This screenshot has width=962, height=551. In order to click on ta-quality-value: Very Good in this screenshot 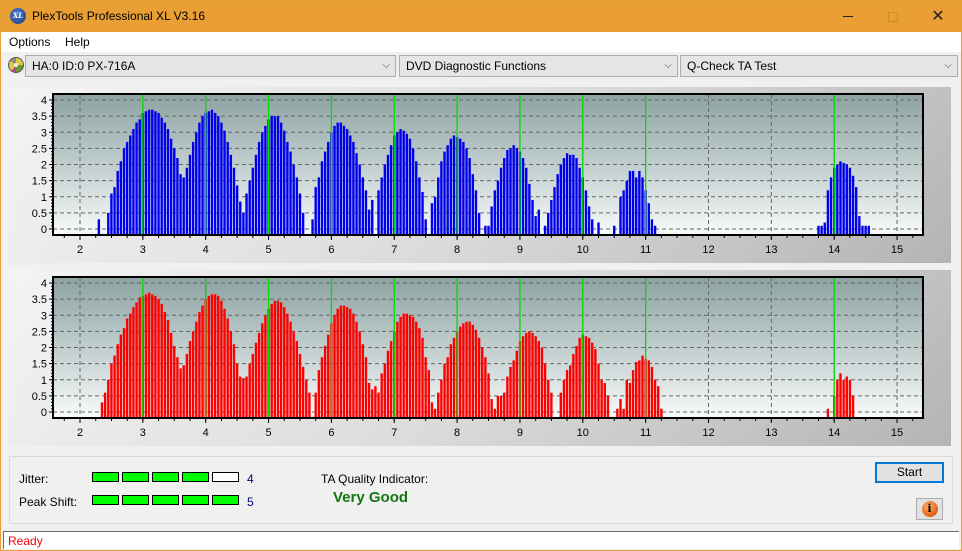, I will do `click(371, 497)`.